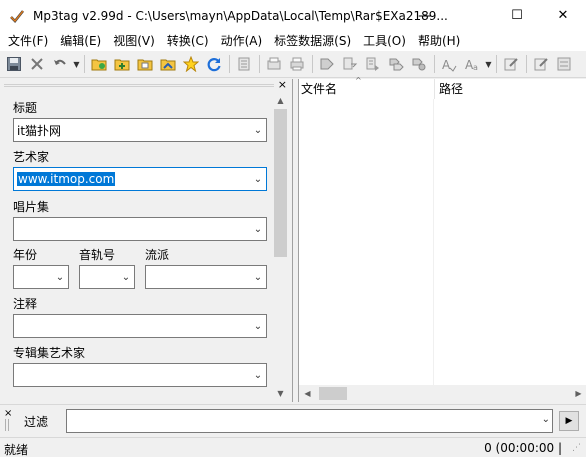 The height and width of the screenshot is (457, 586). I want to click on tag-sources-icon, so click(243, 64).